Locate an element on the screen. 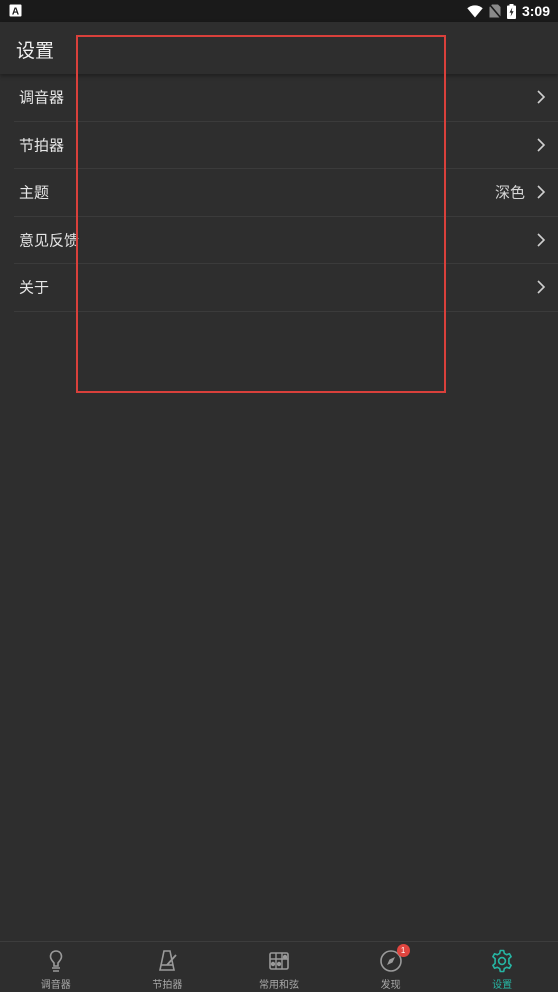  nav-label: 常用和弦 is located at coordinates (278, 985).